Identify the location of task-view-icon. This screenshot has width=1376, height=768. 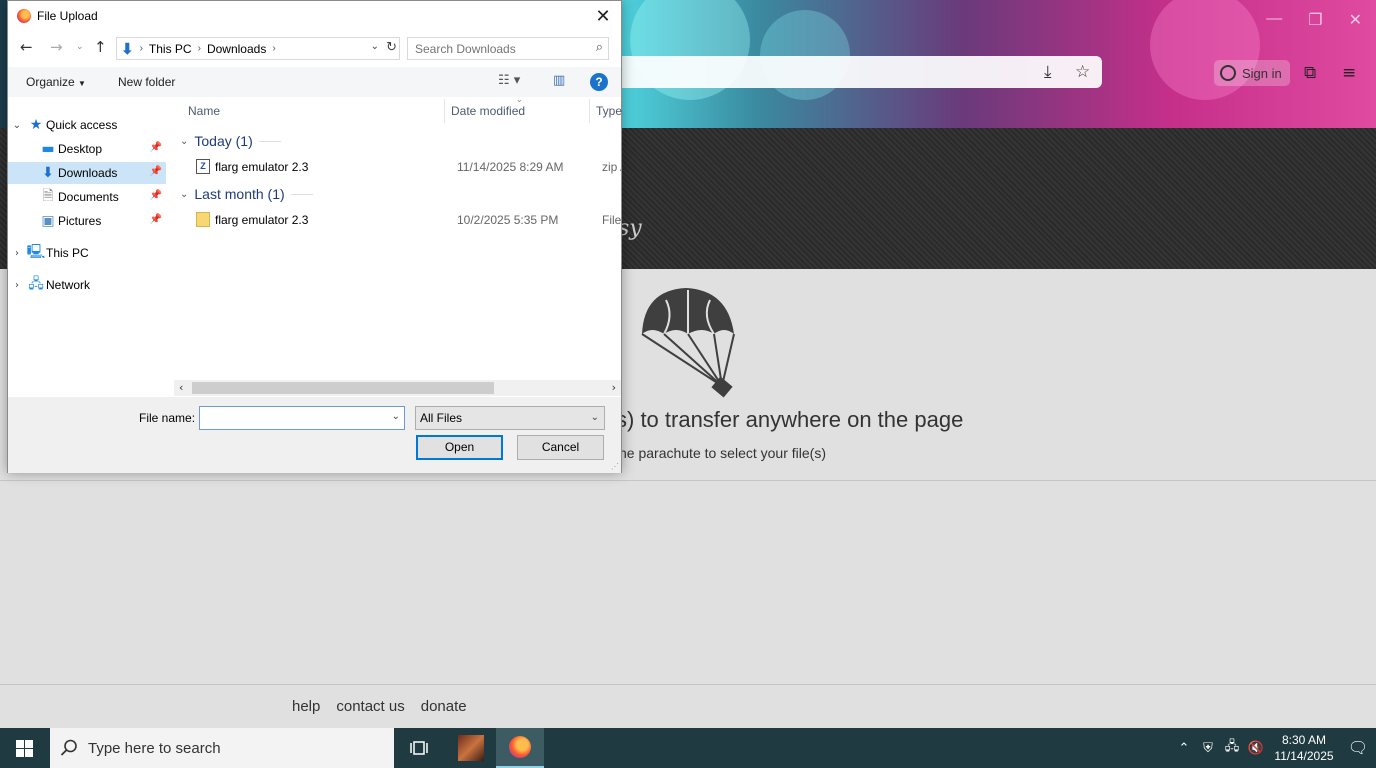
(419, 748).